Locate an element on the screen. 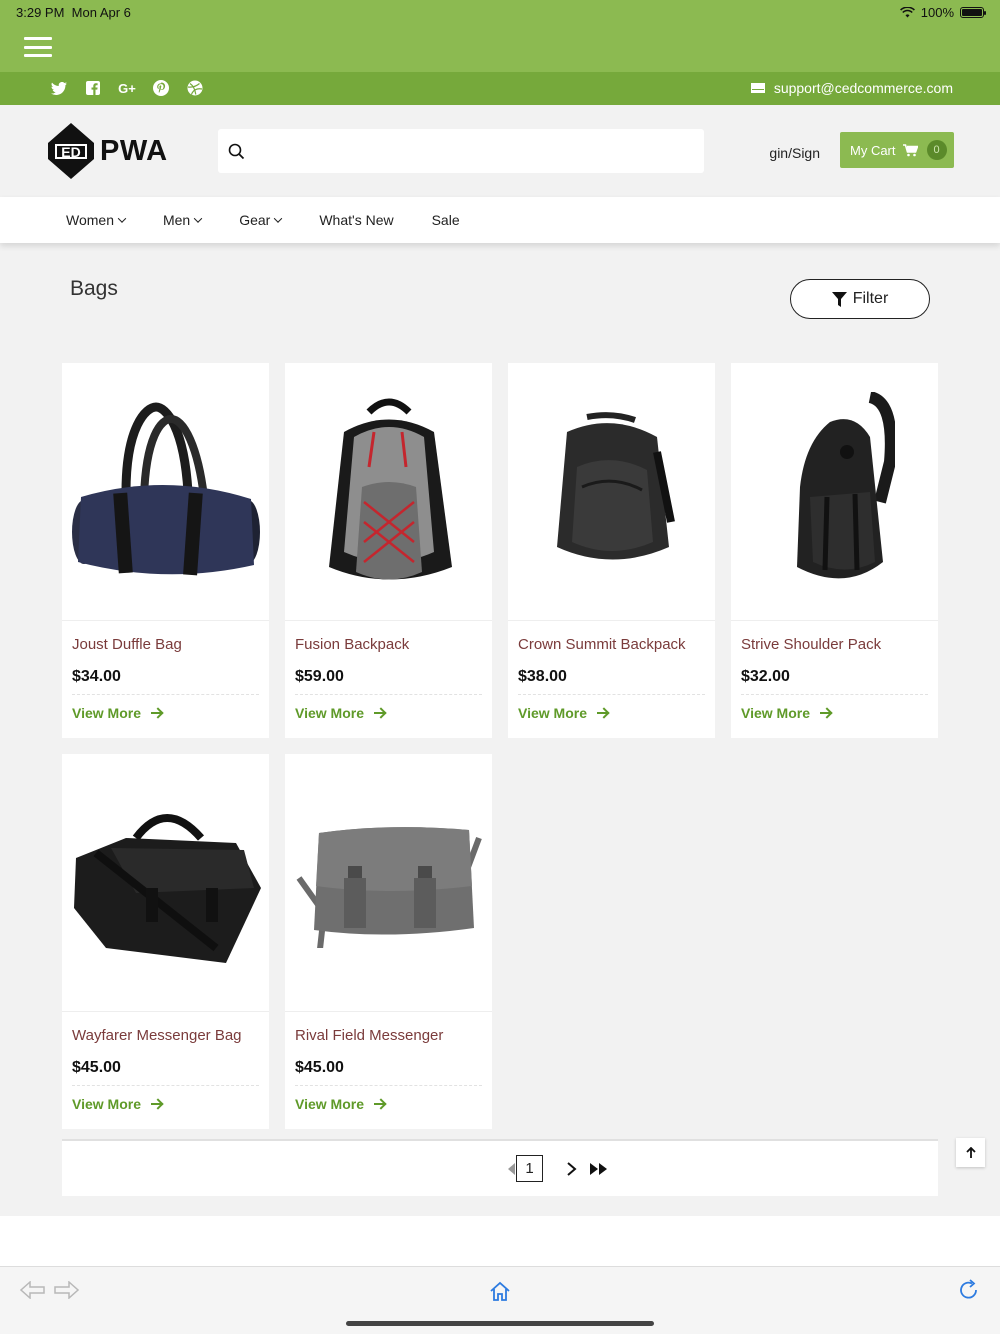 This screenshot has height=1334, width=1000. logo-text: PWA is located at coordinates (134, 150).